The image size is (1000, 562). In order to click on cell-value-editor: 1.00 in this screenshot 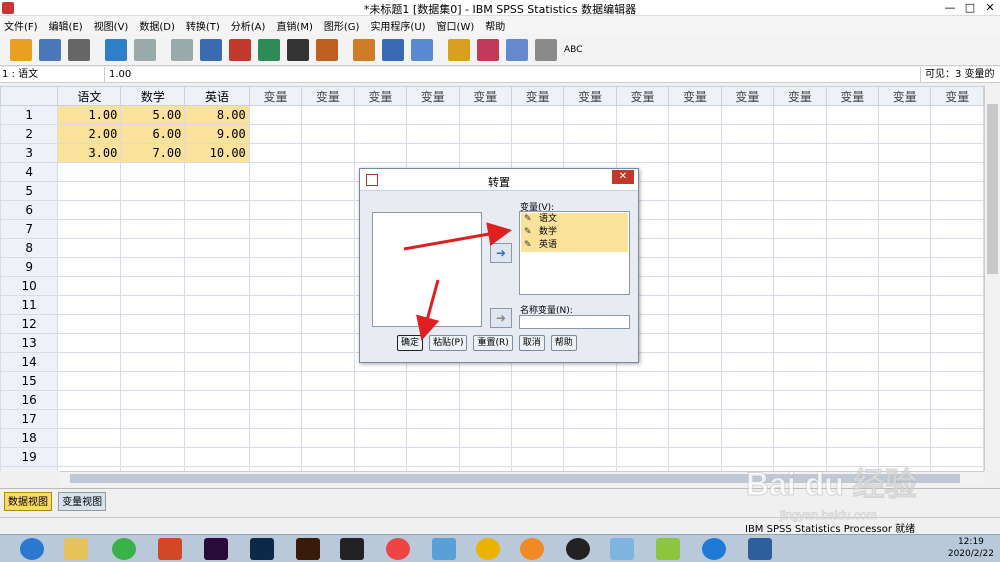, I will do `click(404, 74)`.